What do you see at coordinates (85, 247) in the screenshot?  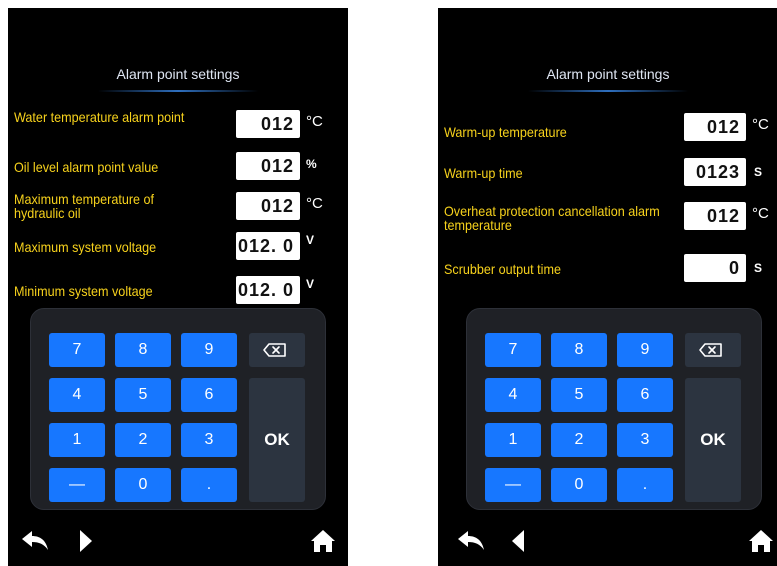 I see `setting-label: Maximum system voltage` at bounding box center [85, 247].